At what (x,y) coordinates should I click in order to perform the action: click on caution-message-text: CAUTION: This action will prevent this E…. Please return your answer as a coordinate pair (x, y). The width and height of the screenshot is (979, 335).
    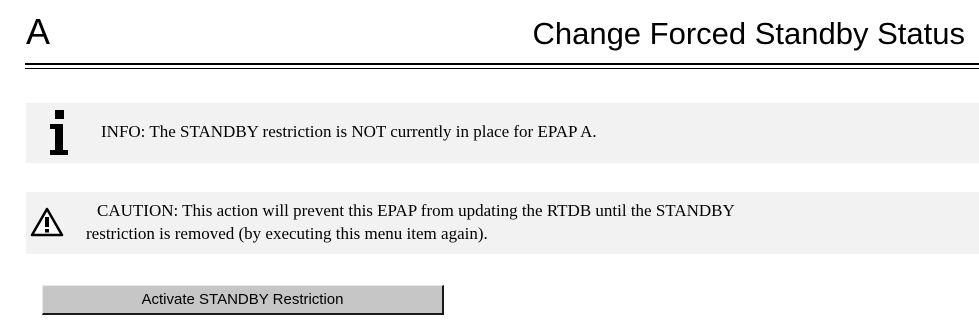
    Looking at the image, I should click on (526, 222).